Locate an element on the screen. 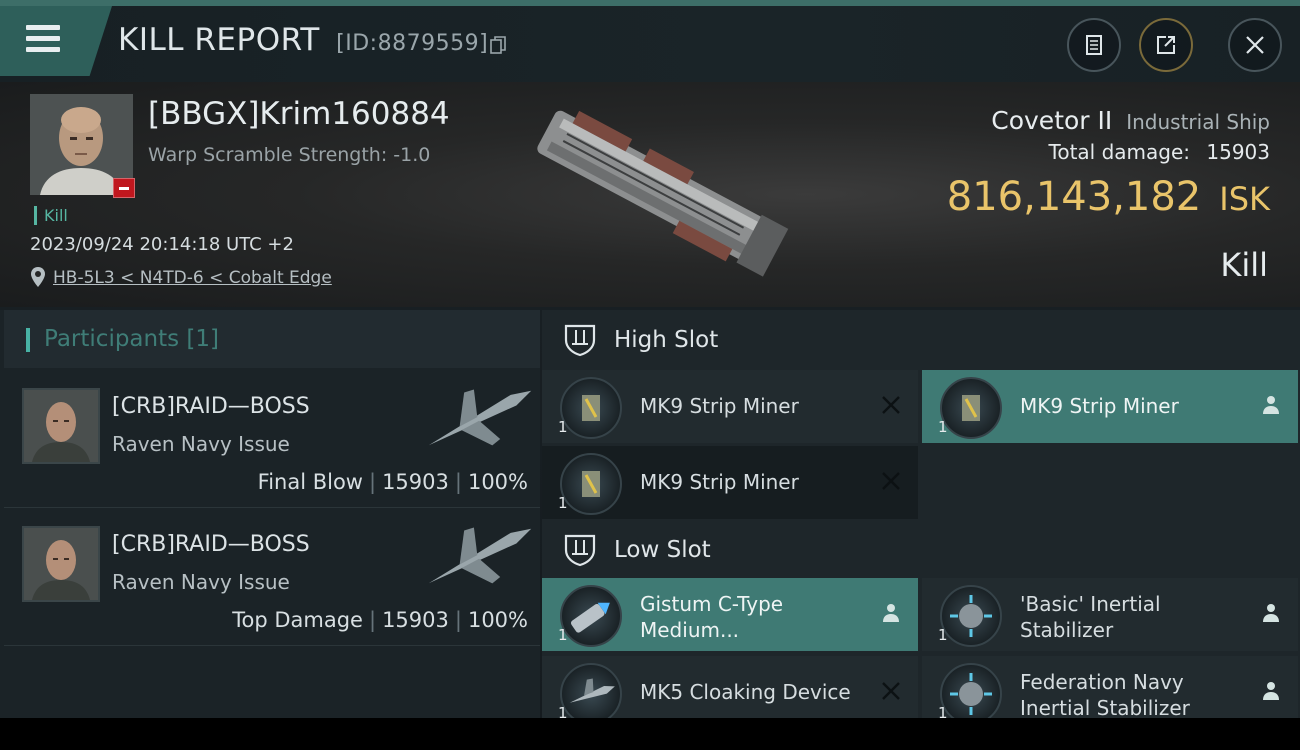  page-title: KILL REPORT [ID:8879559] is located at coordinates (303, 40).